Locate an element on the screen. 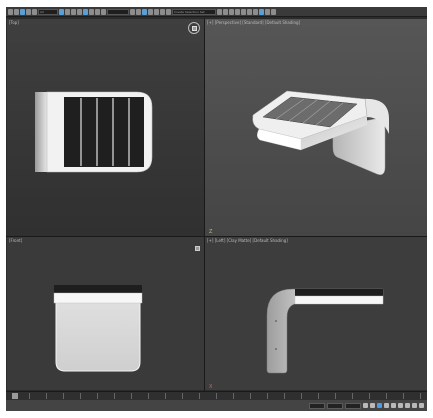  timeline is located at coordinates (216, 395).